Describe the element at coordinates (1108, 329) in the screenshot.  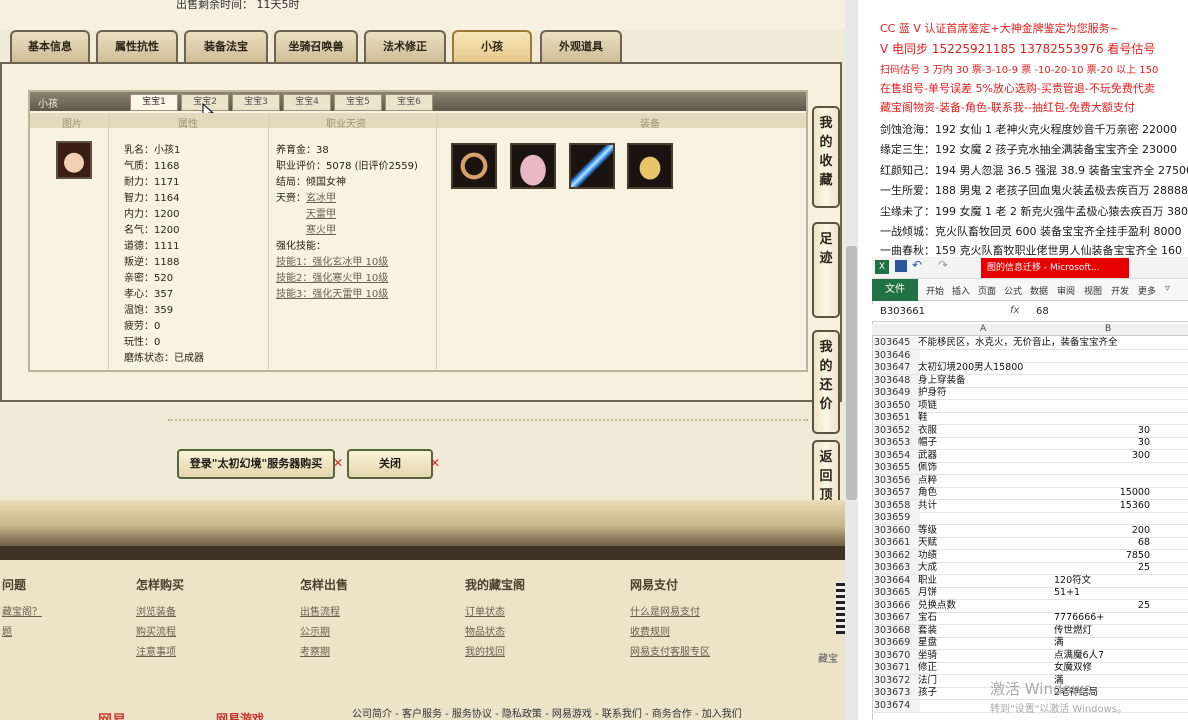
I see `column-header-b: B` at that location.